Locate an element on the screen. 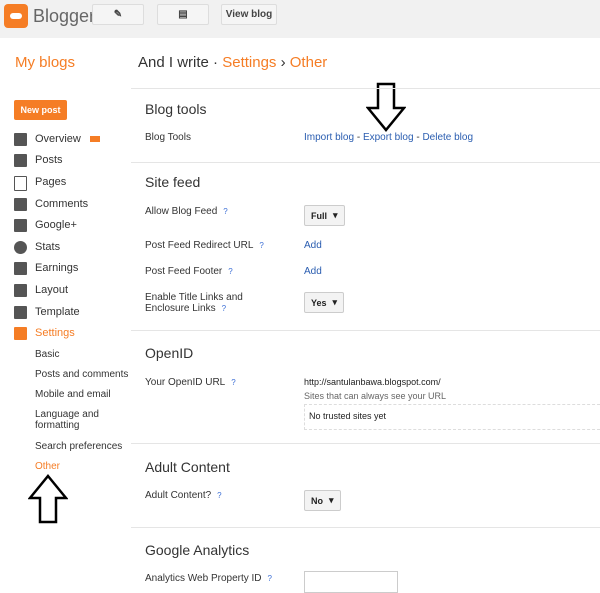 The width and height of the screenshot is (600, 593). sidebar-item-posts: Posts is located at coordinates (49, 160).